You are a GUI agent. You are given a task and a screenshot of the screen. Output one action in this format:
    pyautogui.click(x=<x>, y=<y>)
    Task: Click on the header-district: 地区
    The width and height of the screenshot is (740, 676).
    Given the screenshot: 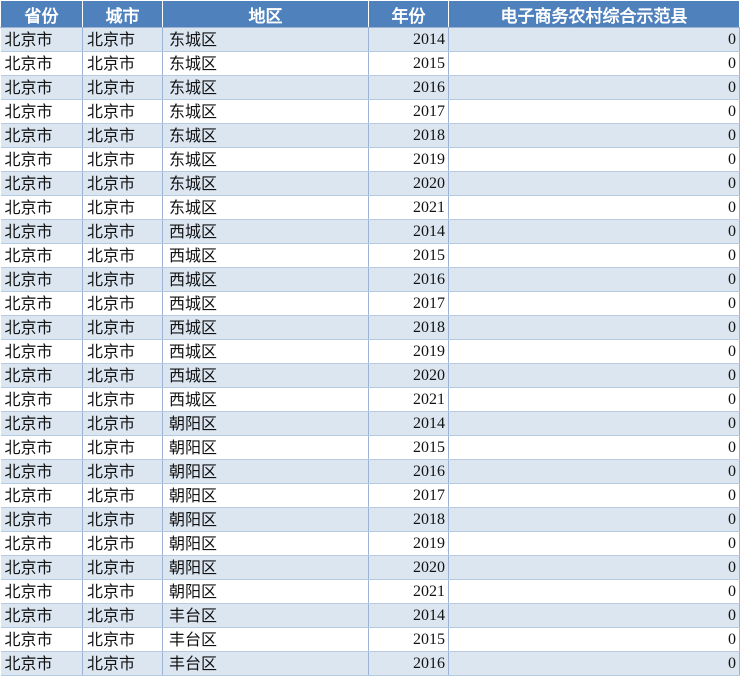 What is the action you would take?
    pyautogui.click(x=265, y=14)
    